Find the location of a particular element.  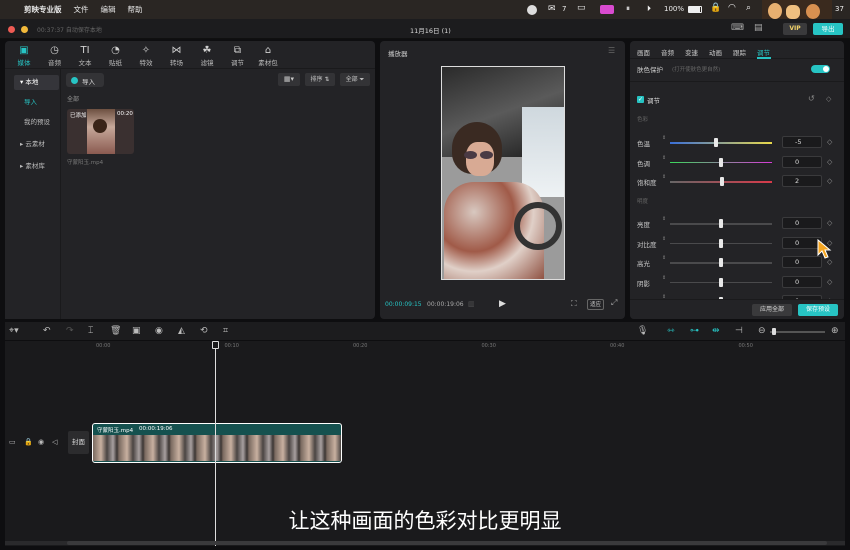

video-preview is located at coordinates (503, 173).